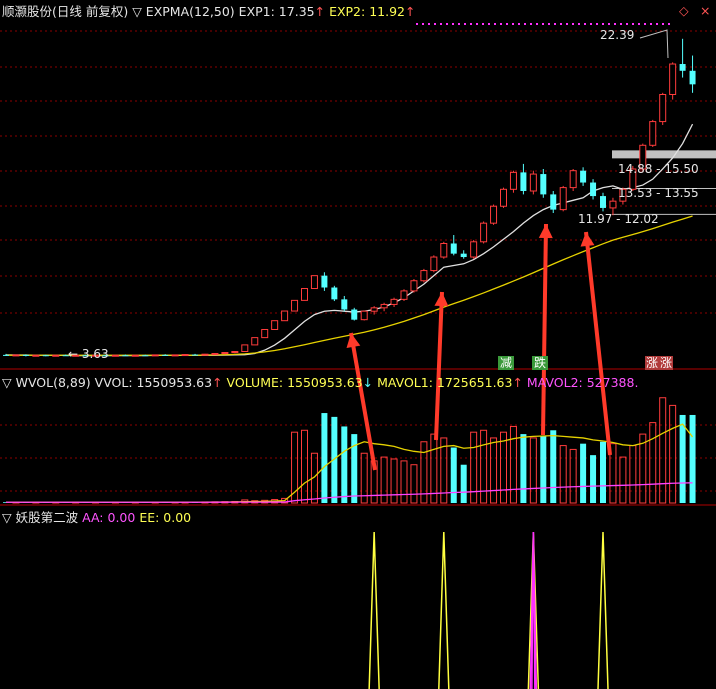 The width and height of the screenshot is (716, 689). Describe the element at coordinates (488, 610) in the screenshot. I see `signal-spikes` at that location.